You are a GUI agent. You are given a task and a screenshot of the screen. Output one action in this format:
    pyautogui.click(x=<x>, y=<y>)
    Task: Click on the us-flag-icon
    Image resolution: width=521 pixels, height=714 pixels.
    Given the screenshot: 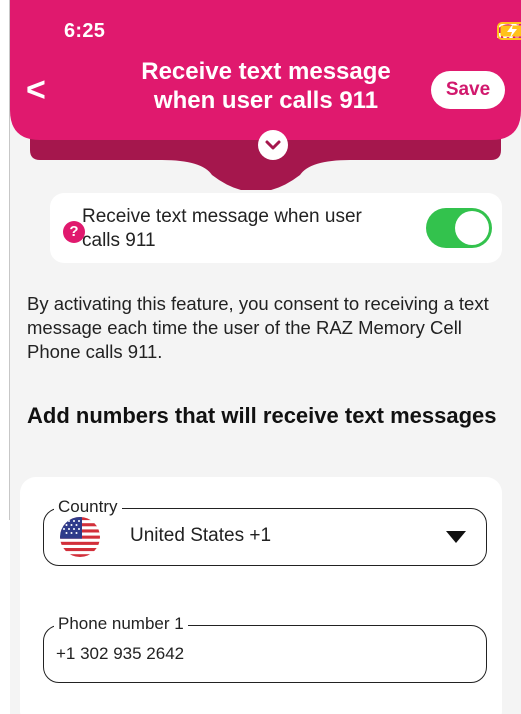 What is the action you would take?
    pyautogui.click(x=80, y=537)
    